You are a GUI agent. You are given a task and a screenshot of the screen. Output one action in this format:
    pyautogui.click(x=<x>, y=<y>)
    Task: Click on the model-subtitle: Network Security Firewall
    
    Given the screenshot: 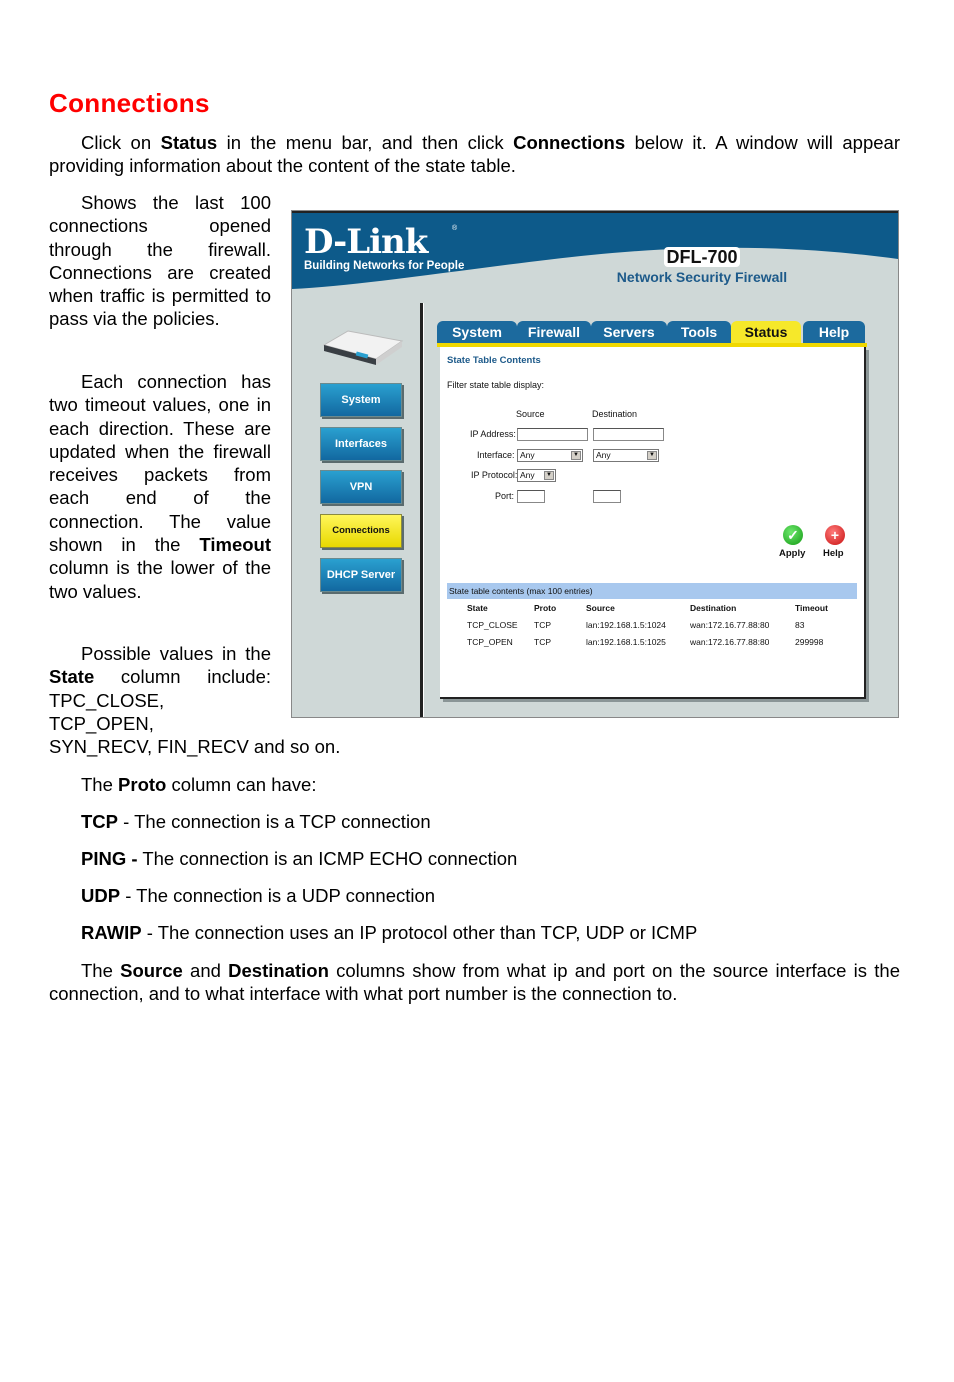 What is the action you would take?
    pyautogui.click(x=702, y=277)
    